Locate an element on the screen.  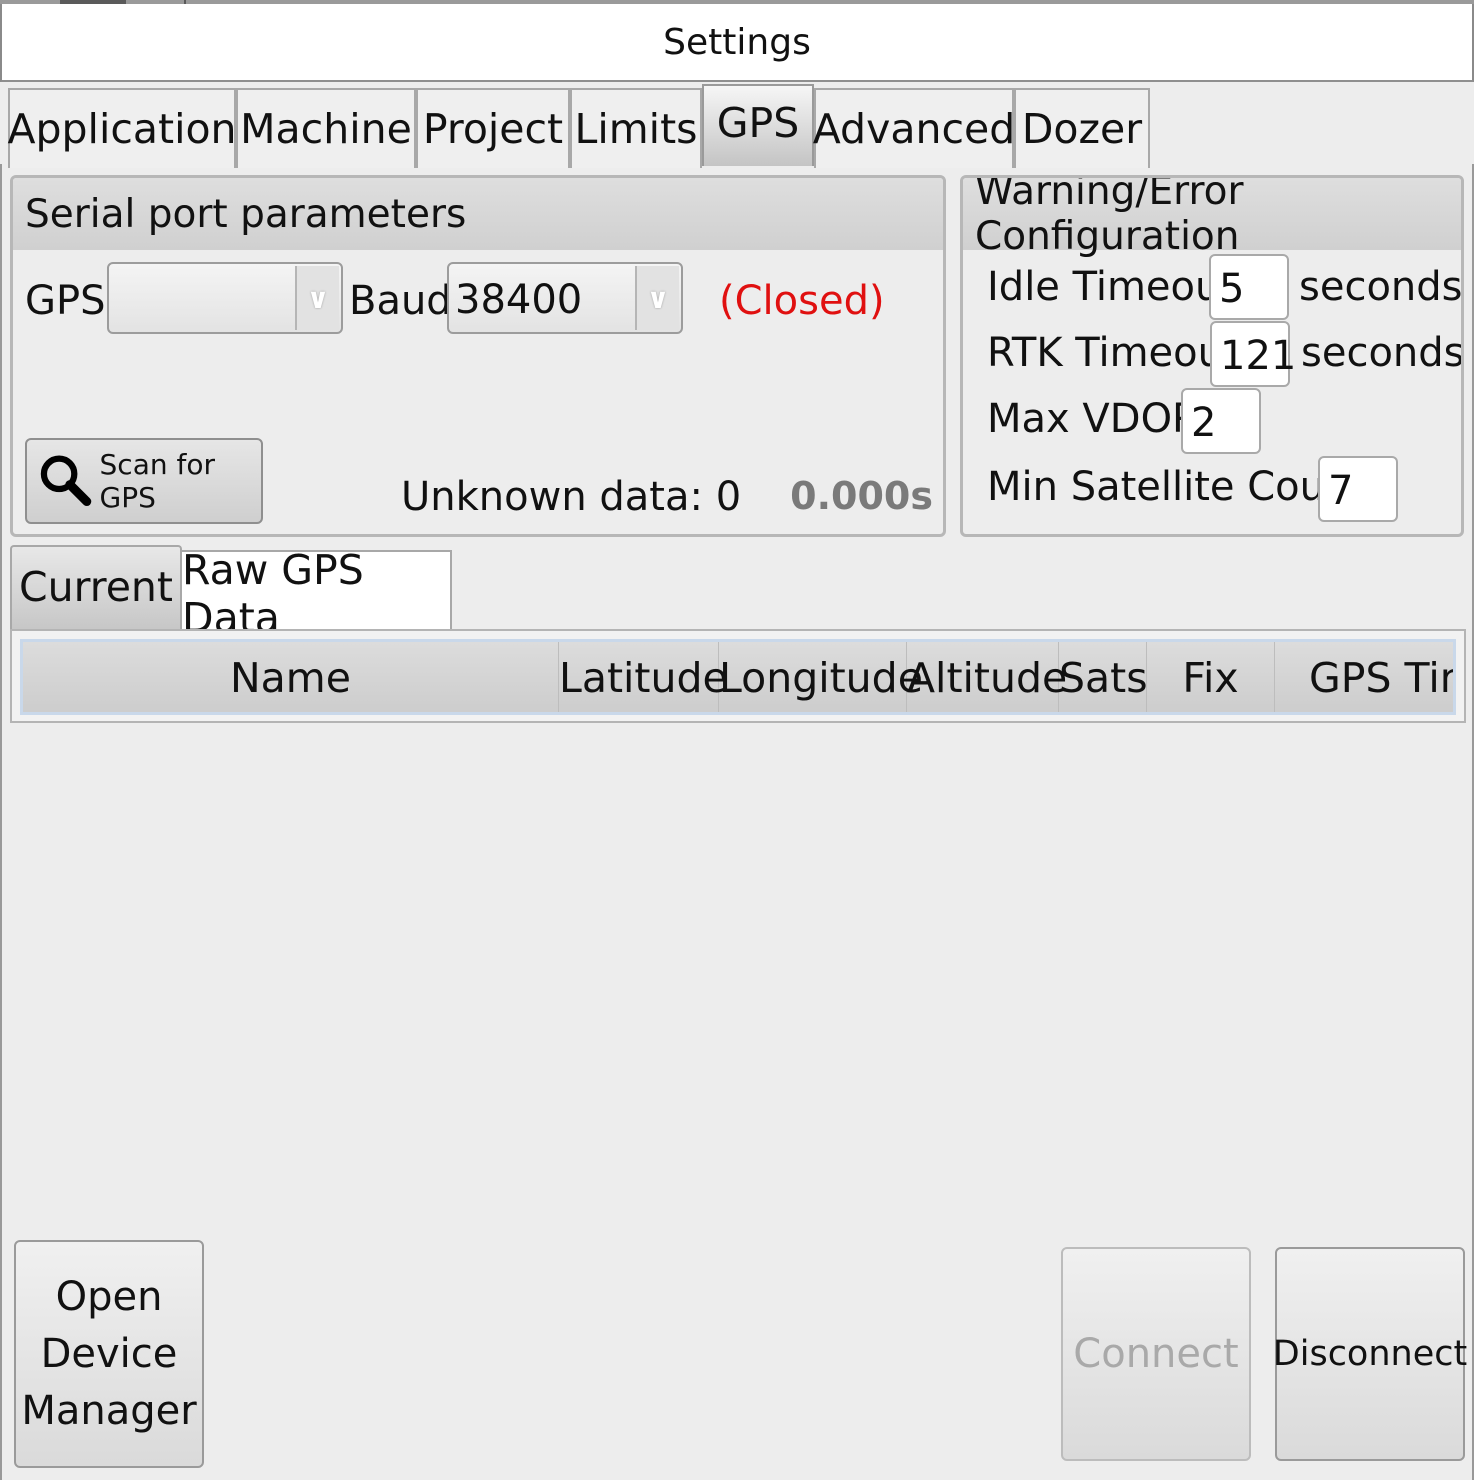
subtab-raw-gps-data: Raw GPS Data is located at coordinates (316, 594).